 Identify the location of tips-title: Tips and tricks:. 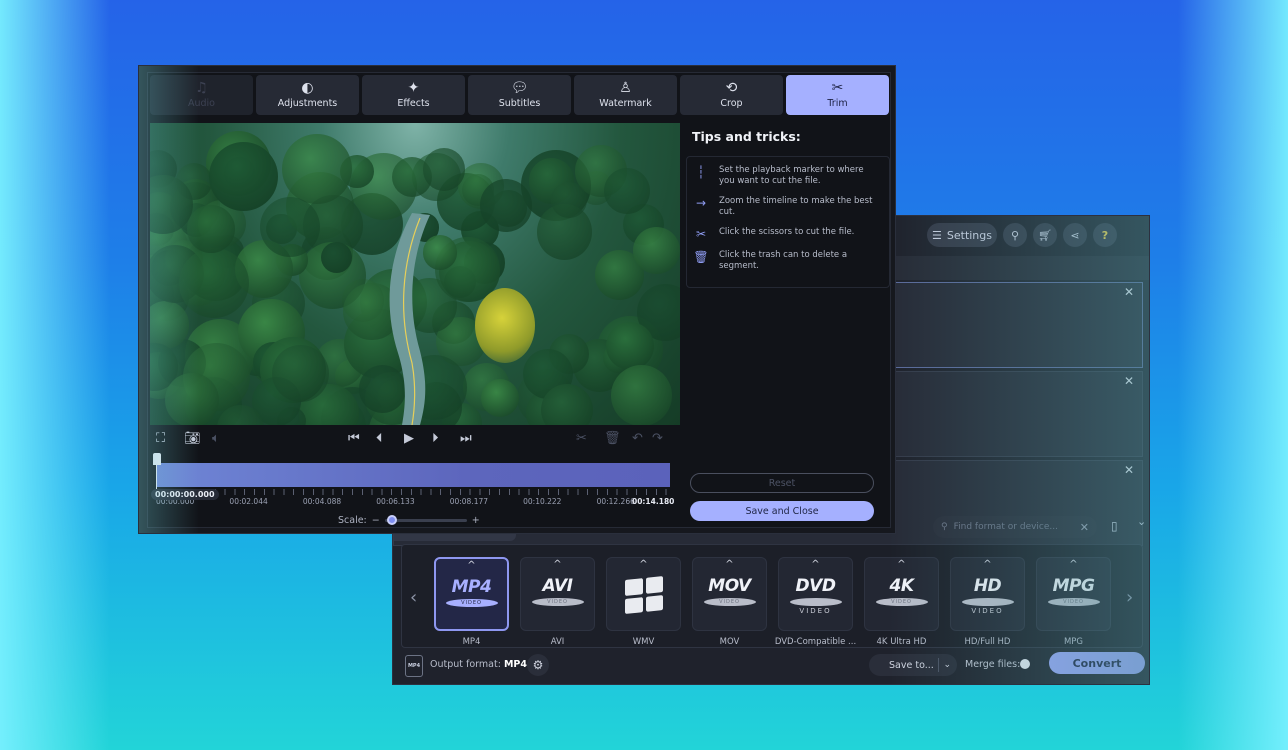
(746, 136).